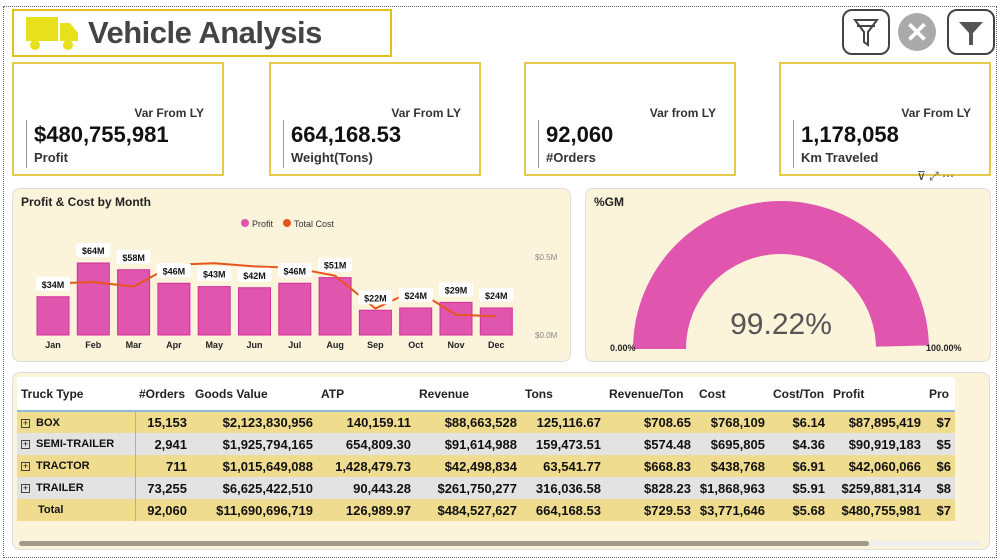 The height and width of the screenshot is (560, 1000). What do you see at coordinates (682, 113) in the screenshot?
I see `var-from-ly-label: Var from LY` at bounding box center [682, 113].